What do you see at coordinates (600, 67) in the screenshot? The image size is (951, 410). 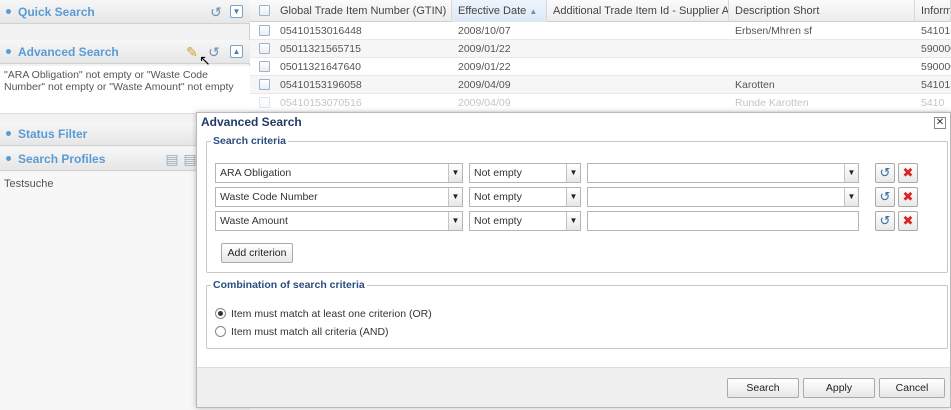 I see `table-row: 05011321647640 2009/01/22 590000` at bounding box center [600, 67].